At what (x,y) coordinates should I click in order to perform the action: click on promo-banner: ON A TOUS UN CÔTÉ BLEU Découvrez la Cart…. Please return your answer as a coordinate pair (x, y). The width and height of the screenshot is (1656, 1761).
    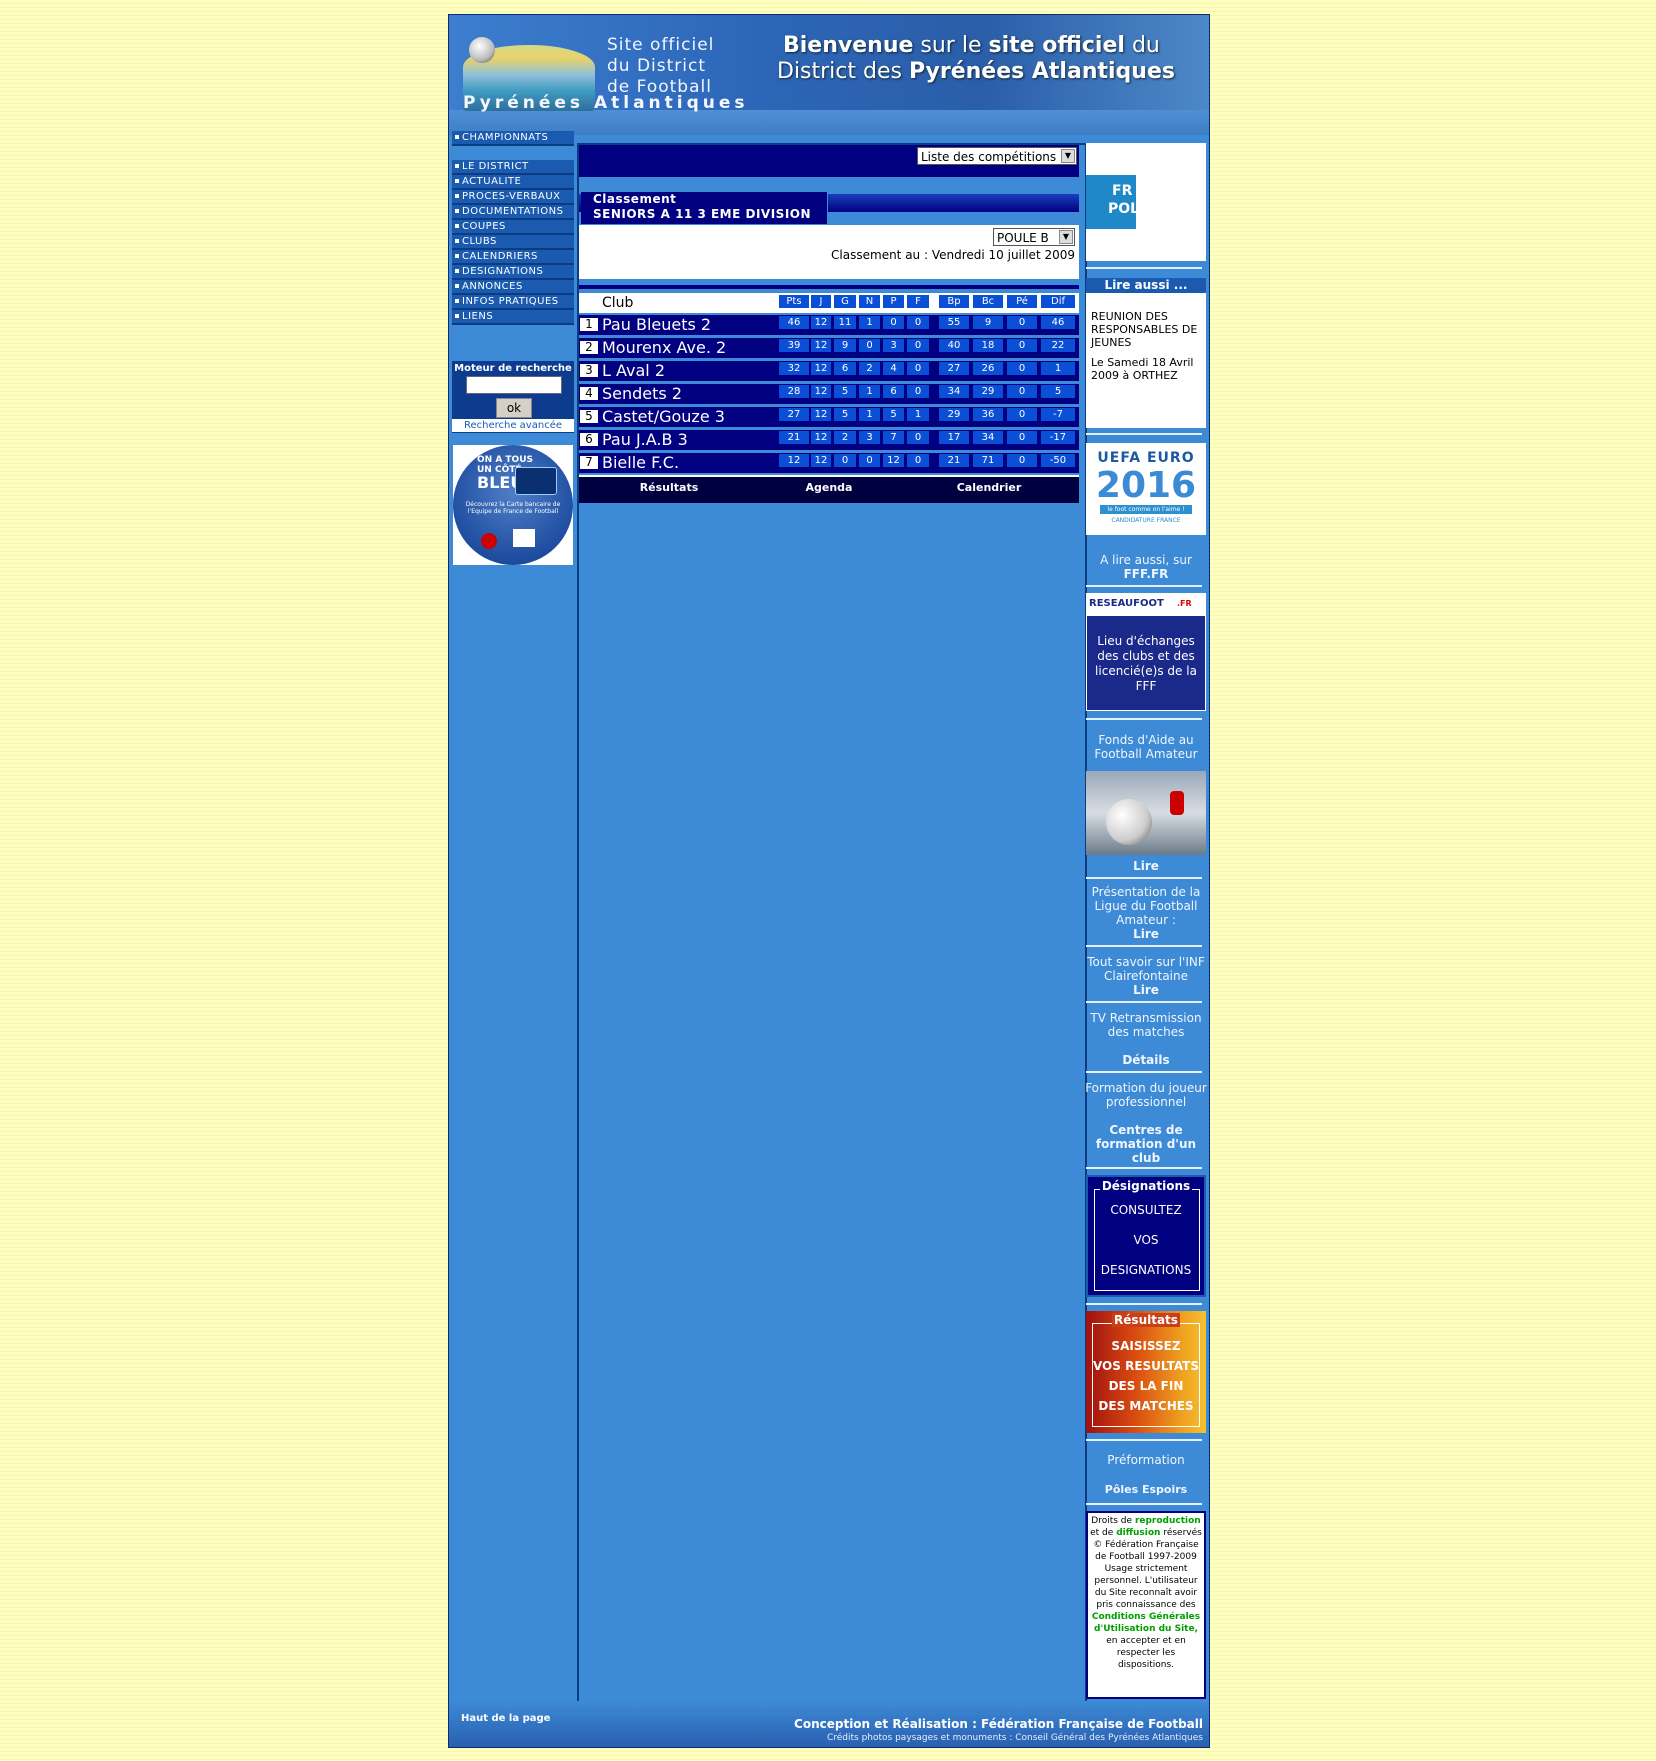
    Looking at the image, I should click on (513, 505).